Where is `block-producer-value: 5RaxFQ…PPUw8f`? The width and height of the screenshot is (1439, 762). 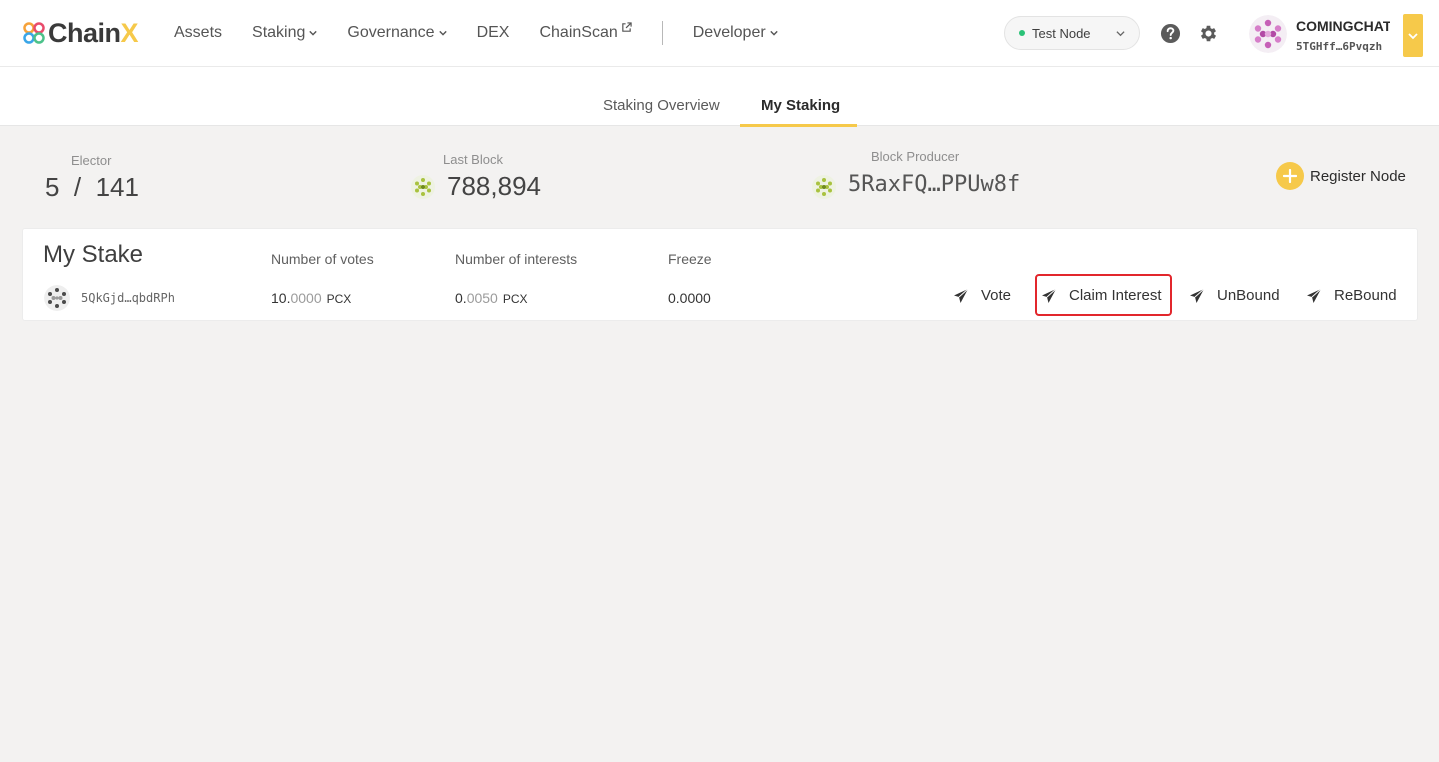 block-producer-value: 5RaxFQ…PPUw8f is located at coordinates (934, 184).